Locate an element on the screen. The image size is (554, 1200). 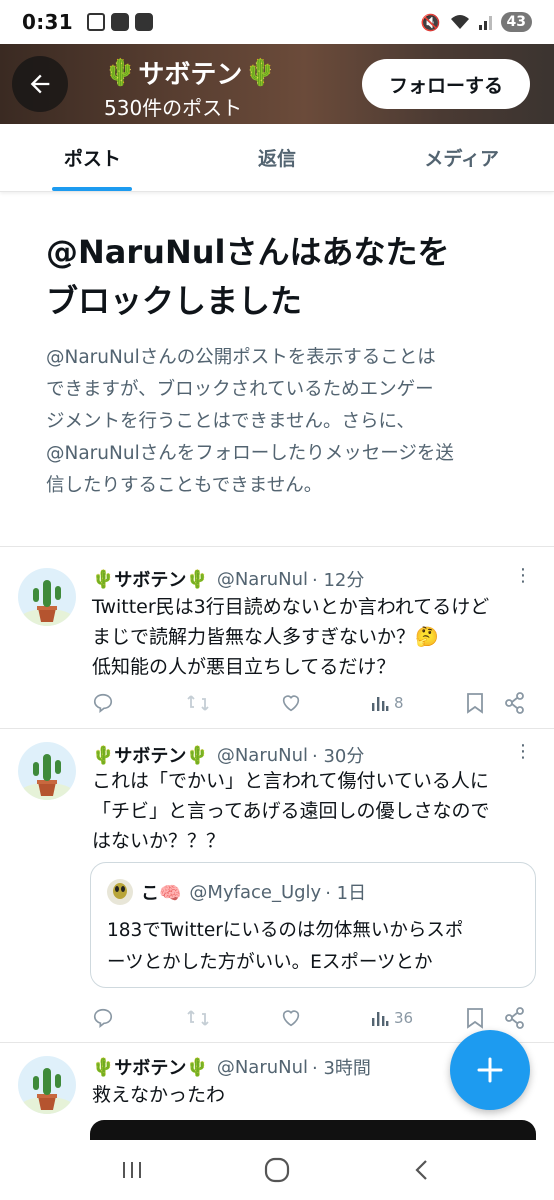
post-time: · 3時間 is located at coordinates (341, 1068).